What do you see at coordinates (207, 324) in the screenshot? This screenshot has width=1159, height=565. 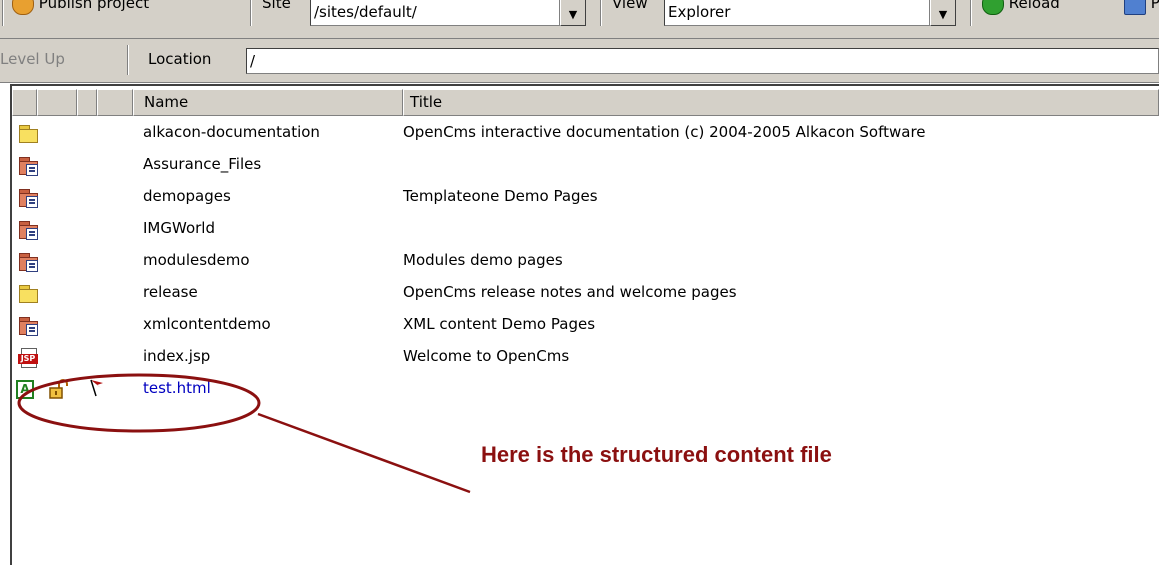 I see `item-name: xmlcontentdemo` at bounding box center [207, 324].